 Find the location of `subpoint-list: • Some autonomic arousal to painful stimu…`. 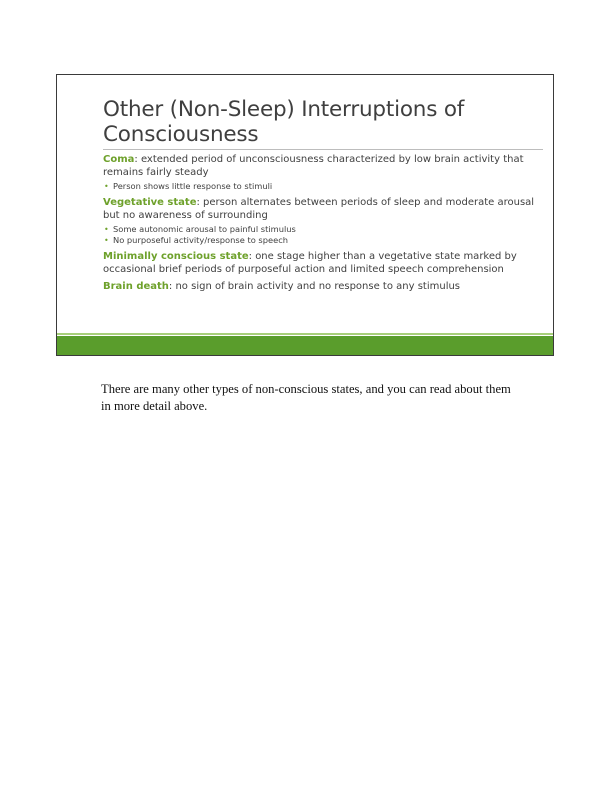

subpoint-list: • Some autonomic arousal to painful stimu… is located at coordinates (323, 235).